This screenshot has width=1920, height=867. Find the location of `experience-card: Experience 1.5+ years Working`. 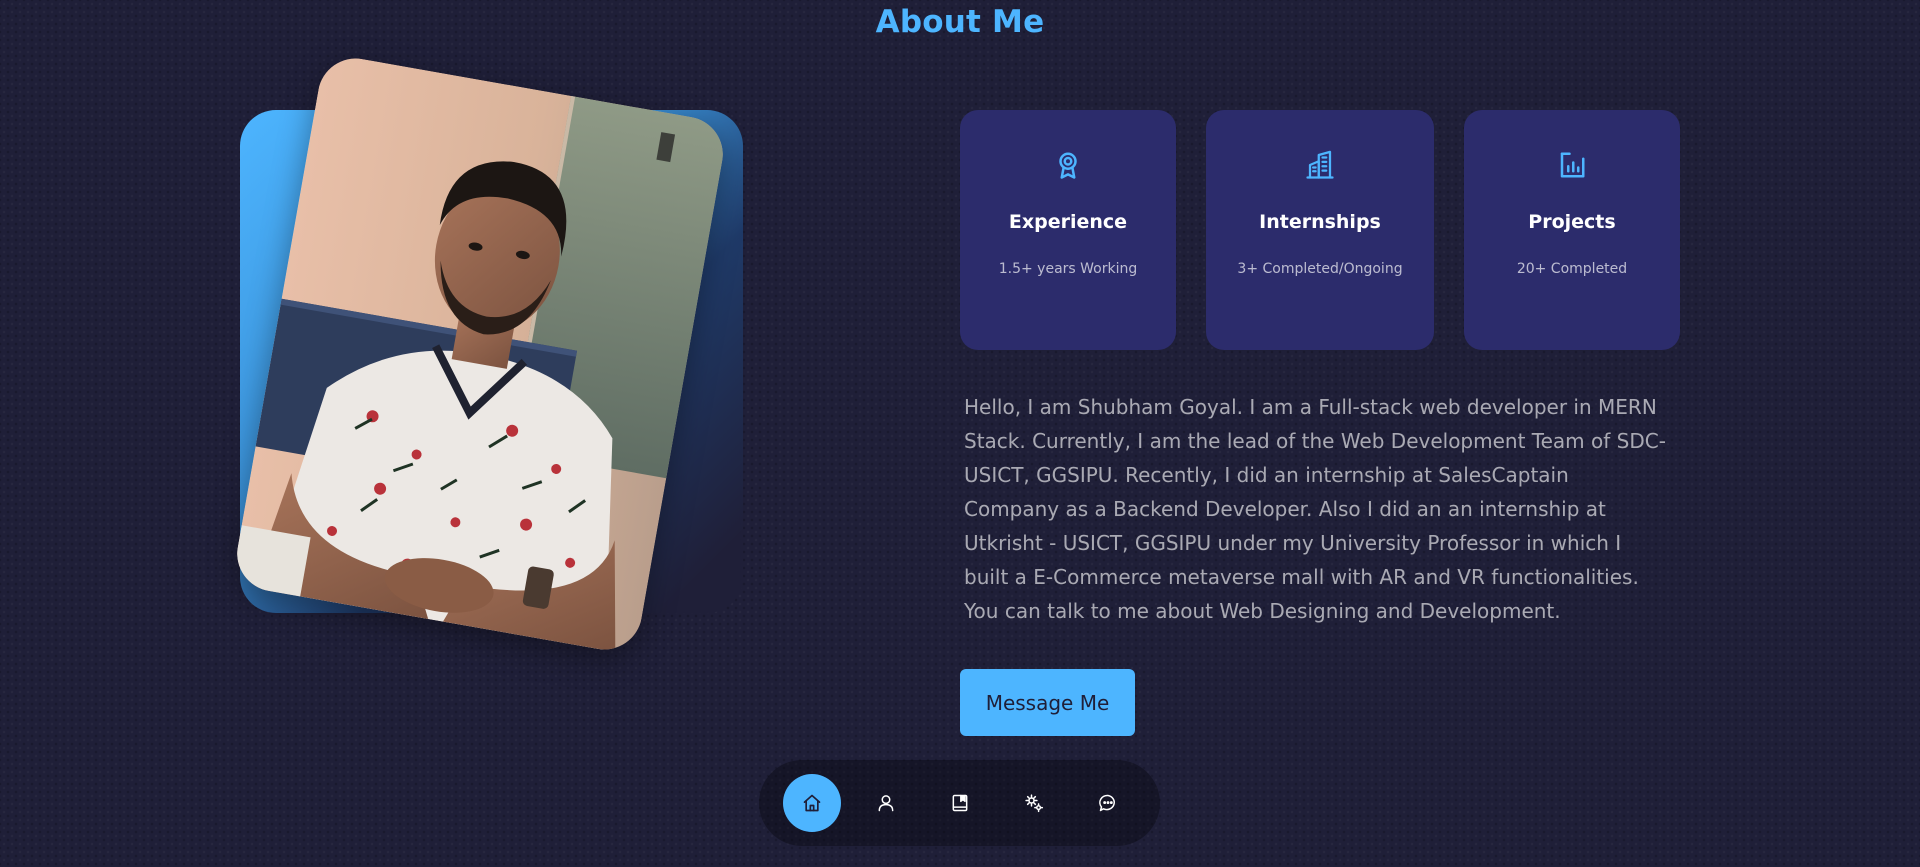

experience-card: Experience 1.5+ years Working is located at coordinates (1068, 230).